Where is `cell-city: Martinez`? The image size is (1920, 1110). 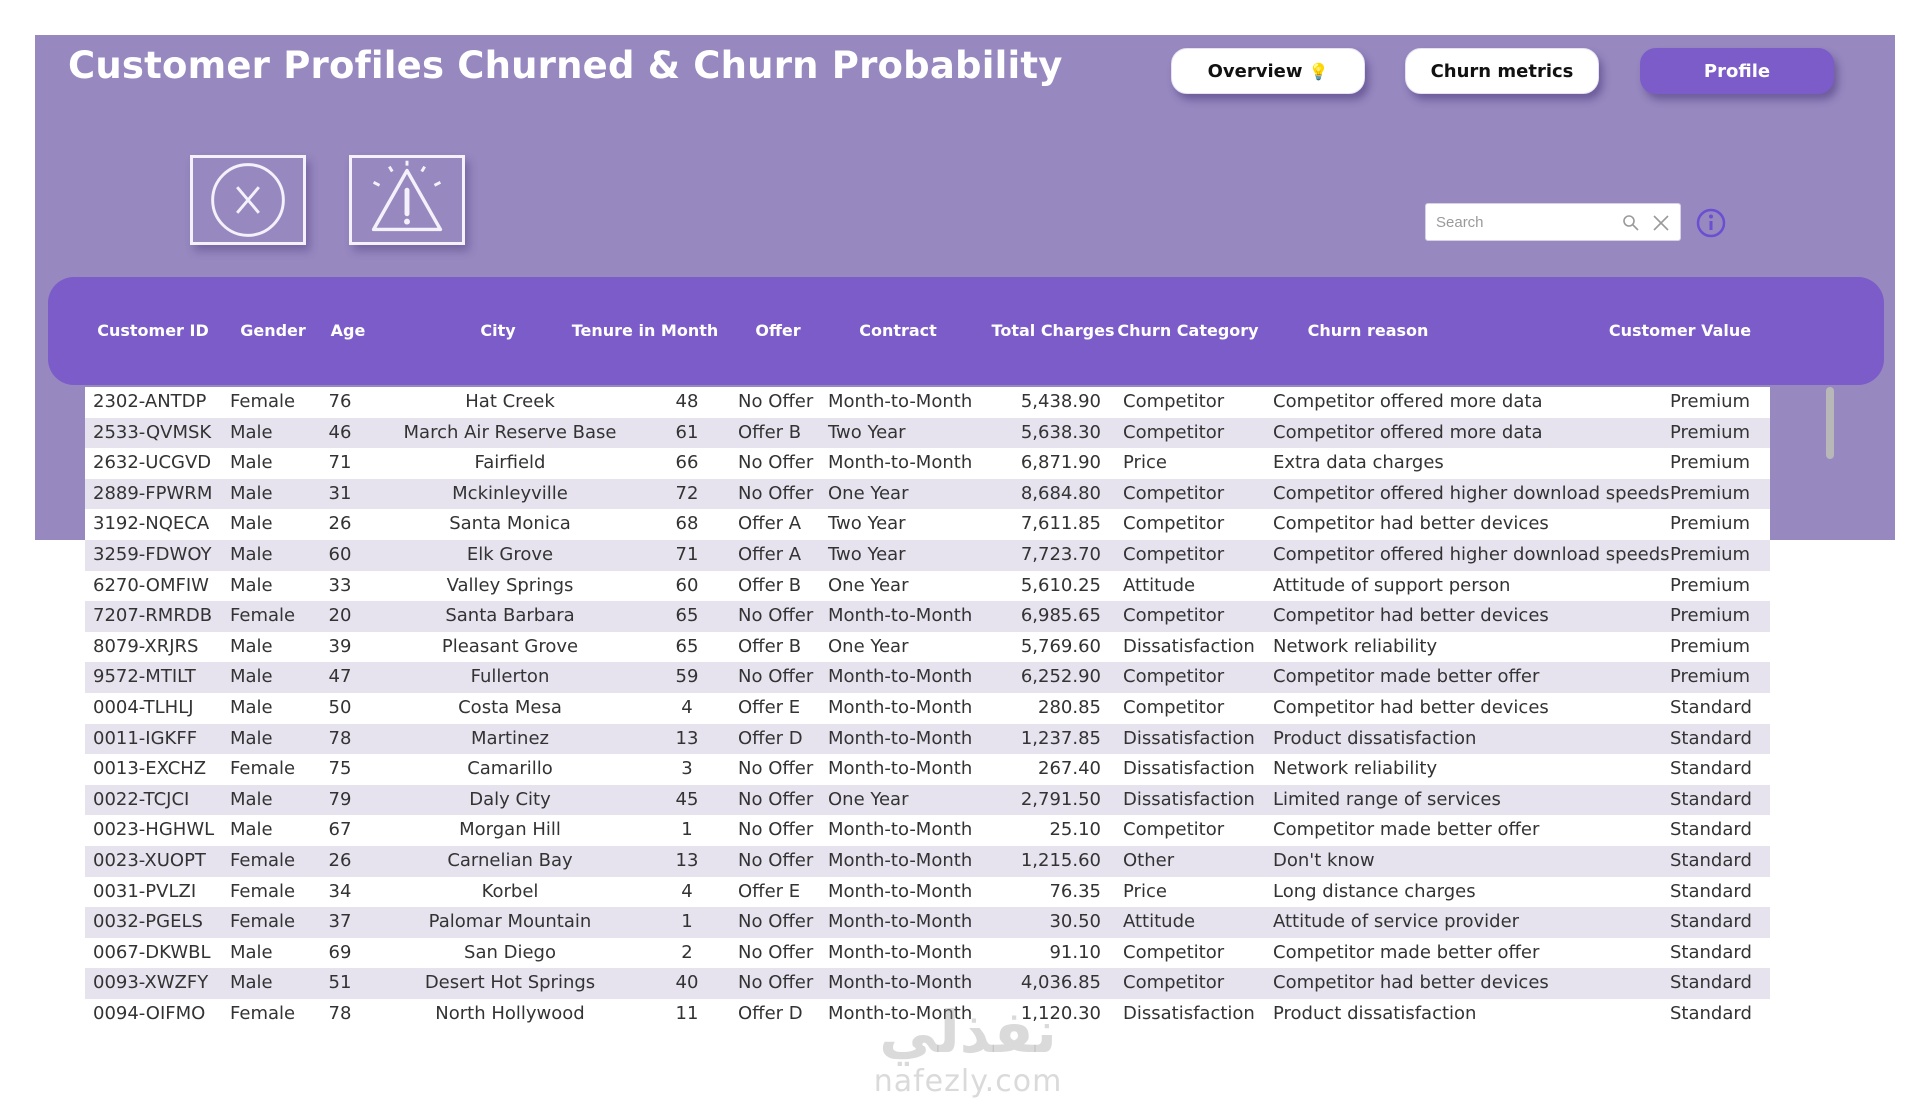 cell-city: Martinez is located at coordinates (510, 738).